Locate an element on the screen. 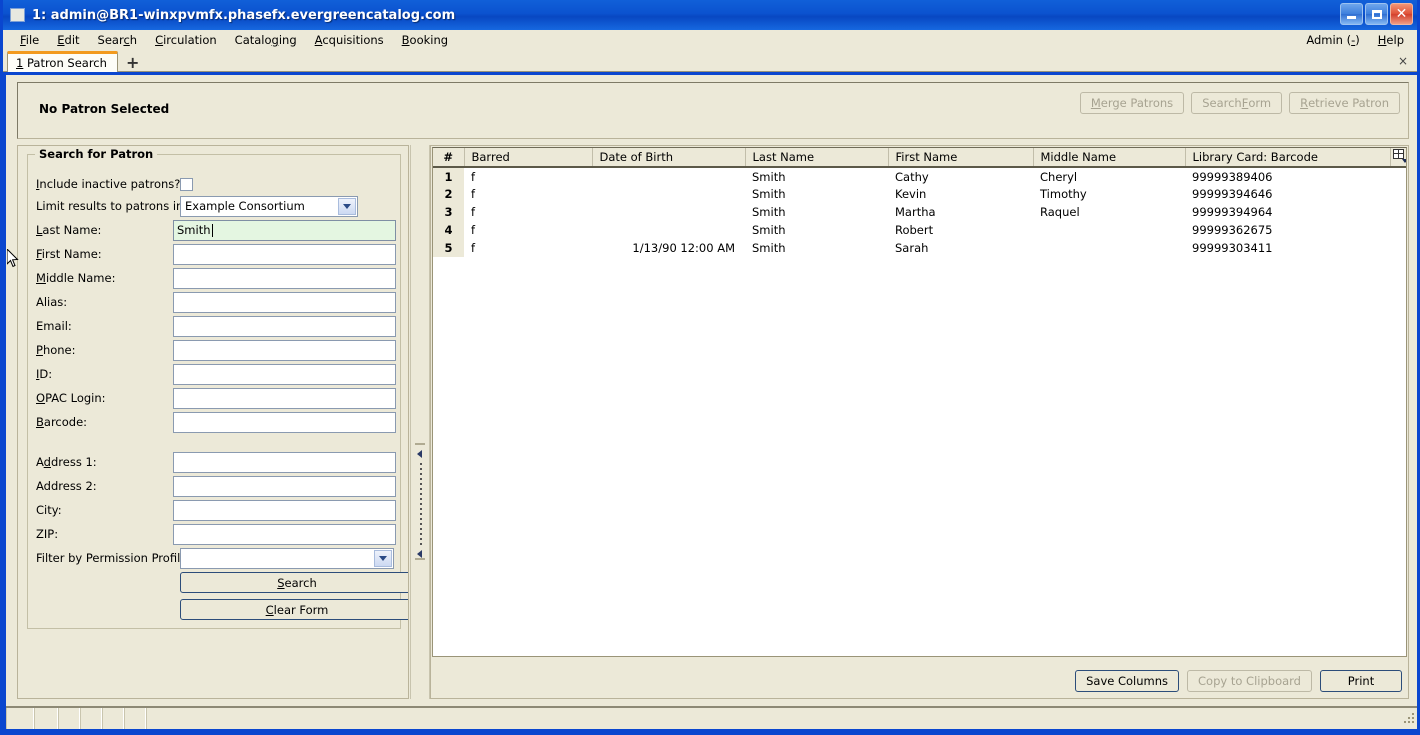 The height and width of the screenshot is (735, 1420). cell-index: 1 is located at coordinates (448, 176).